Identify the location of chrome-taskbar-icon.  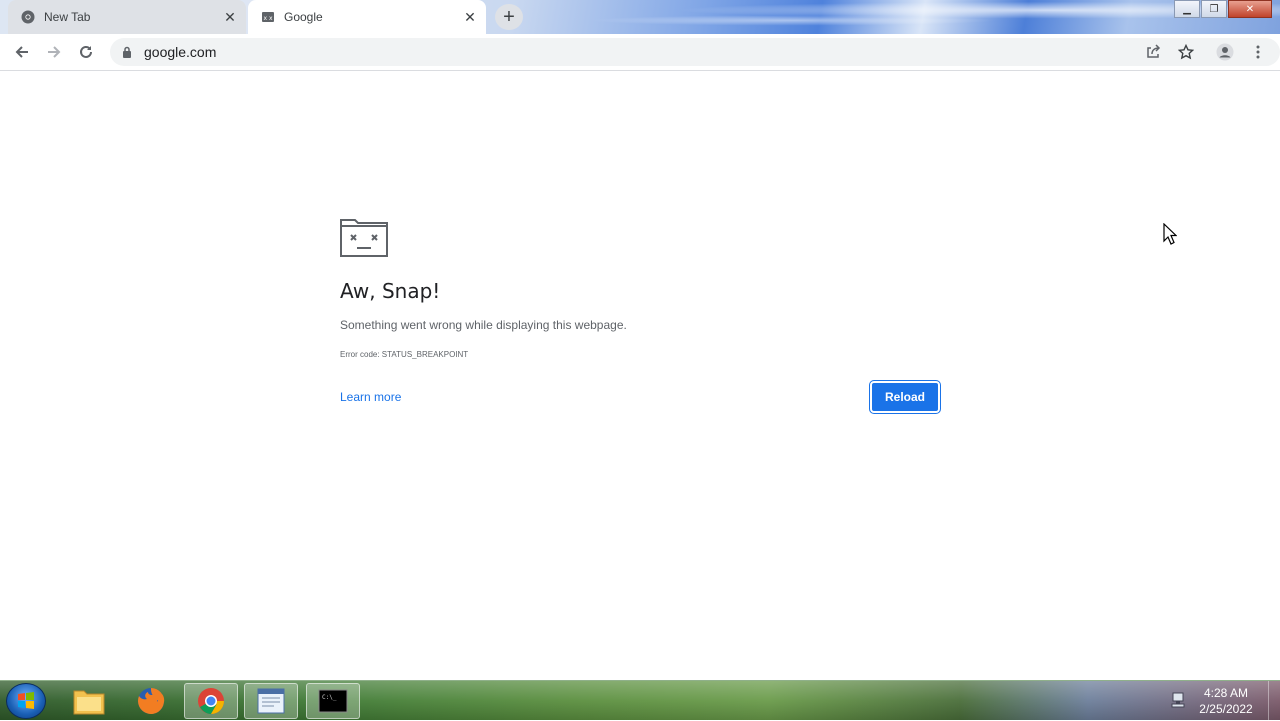
(211, 701).